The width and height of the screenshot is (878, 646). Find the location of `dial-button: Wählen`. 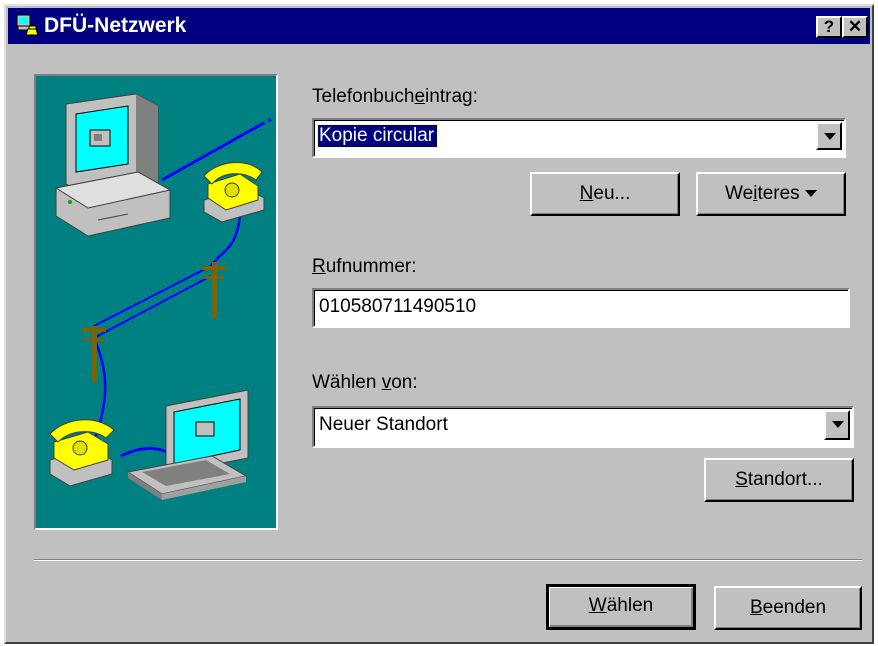

dial-button: Wählen is located at coordinates (621, 607).